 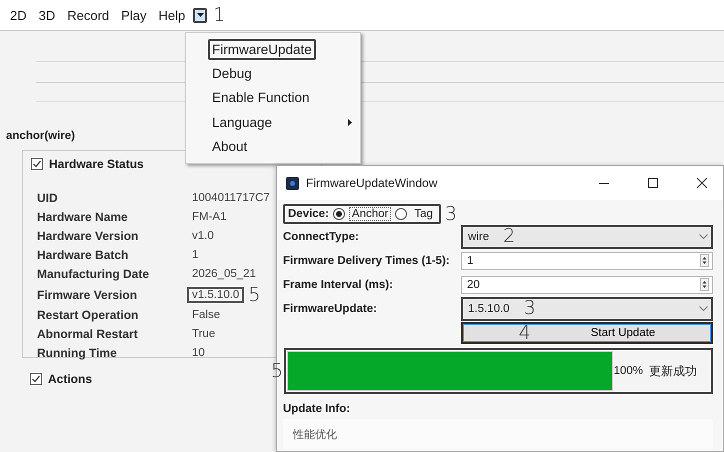 What do you see at coordinates (18, 15) in the screenshot?
I see `menu-item: 2D` at bounding box center [18, 15].